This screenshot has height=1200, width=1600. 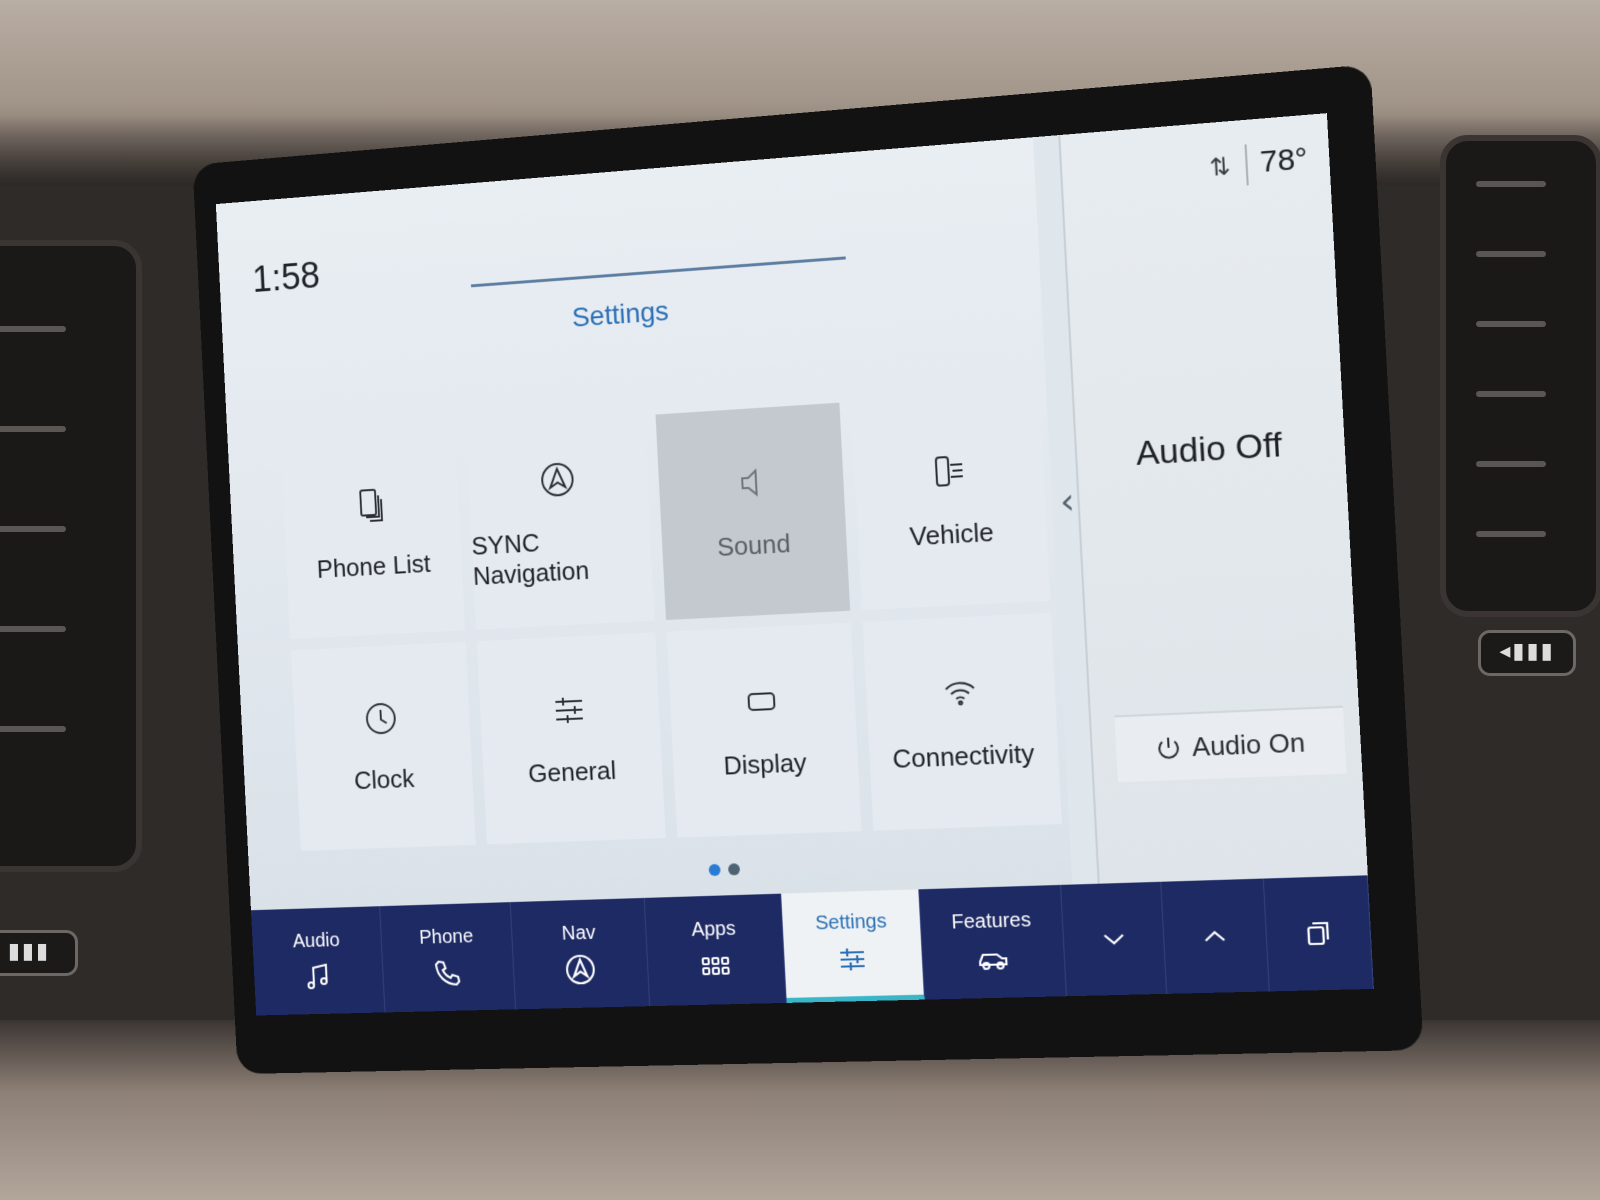 What do you see at coordinates (572, 772) in the screenshot?
I see `tile-label: General` at bounding box center [572, 772].